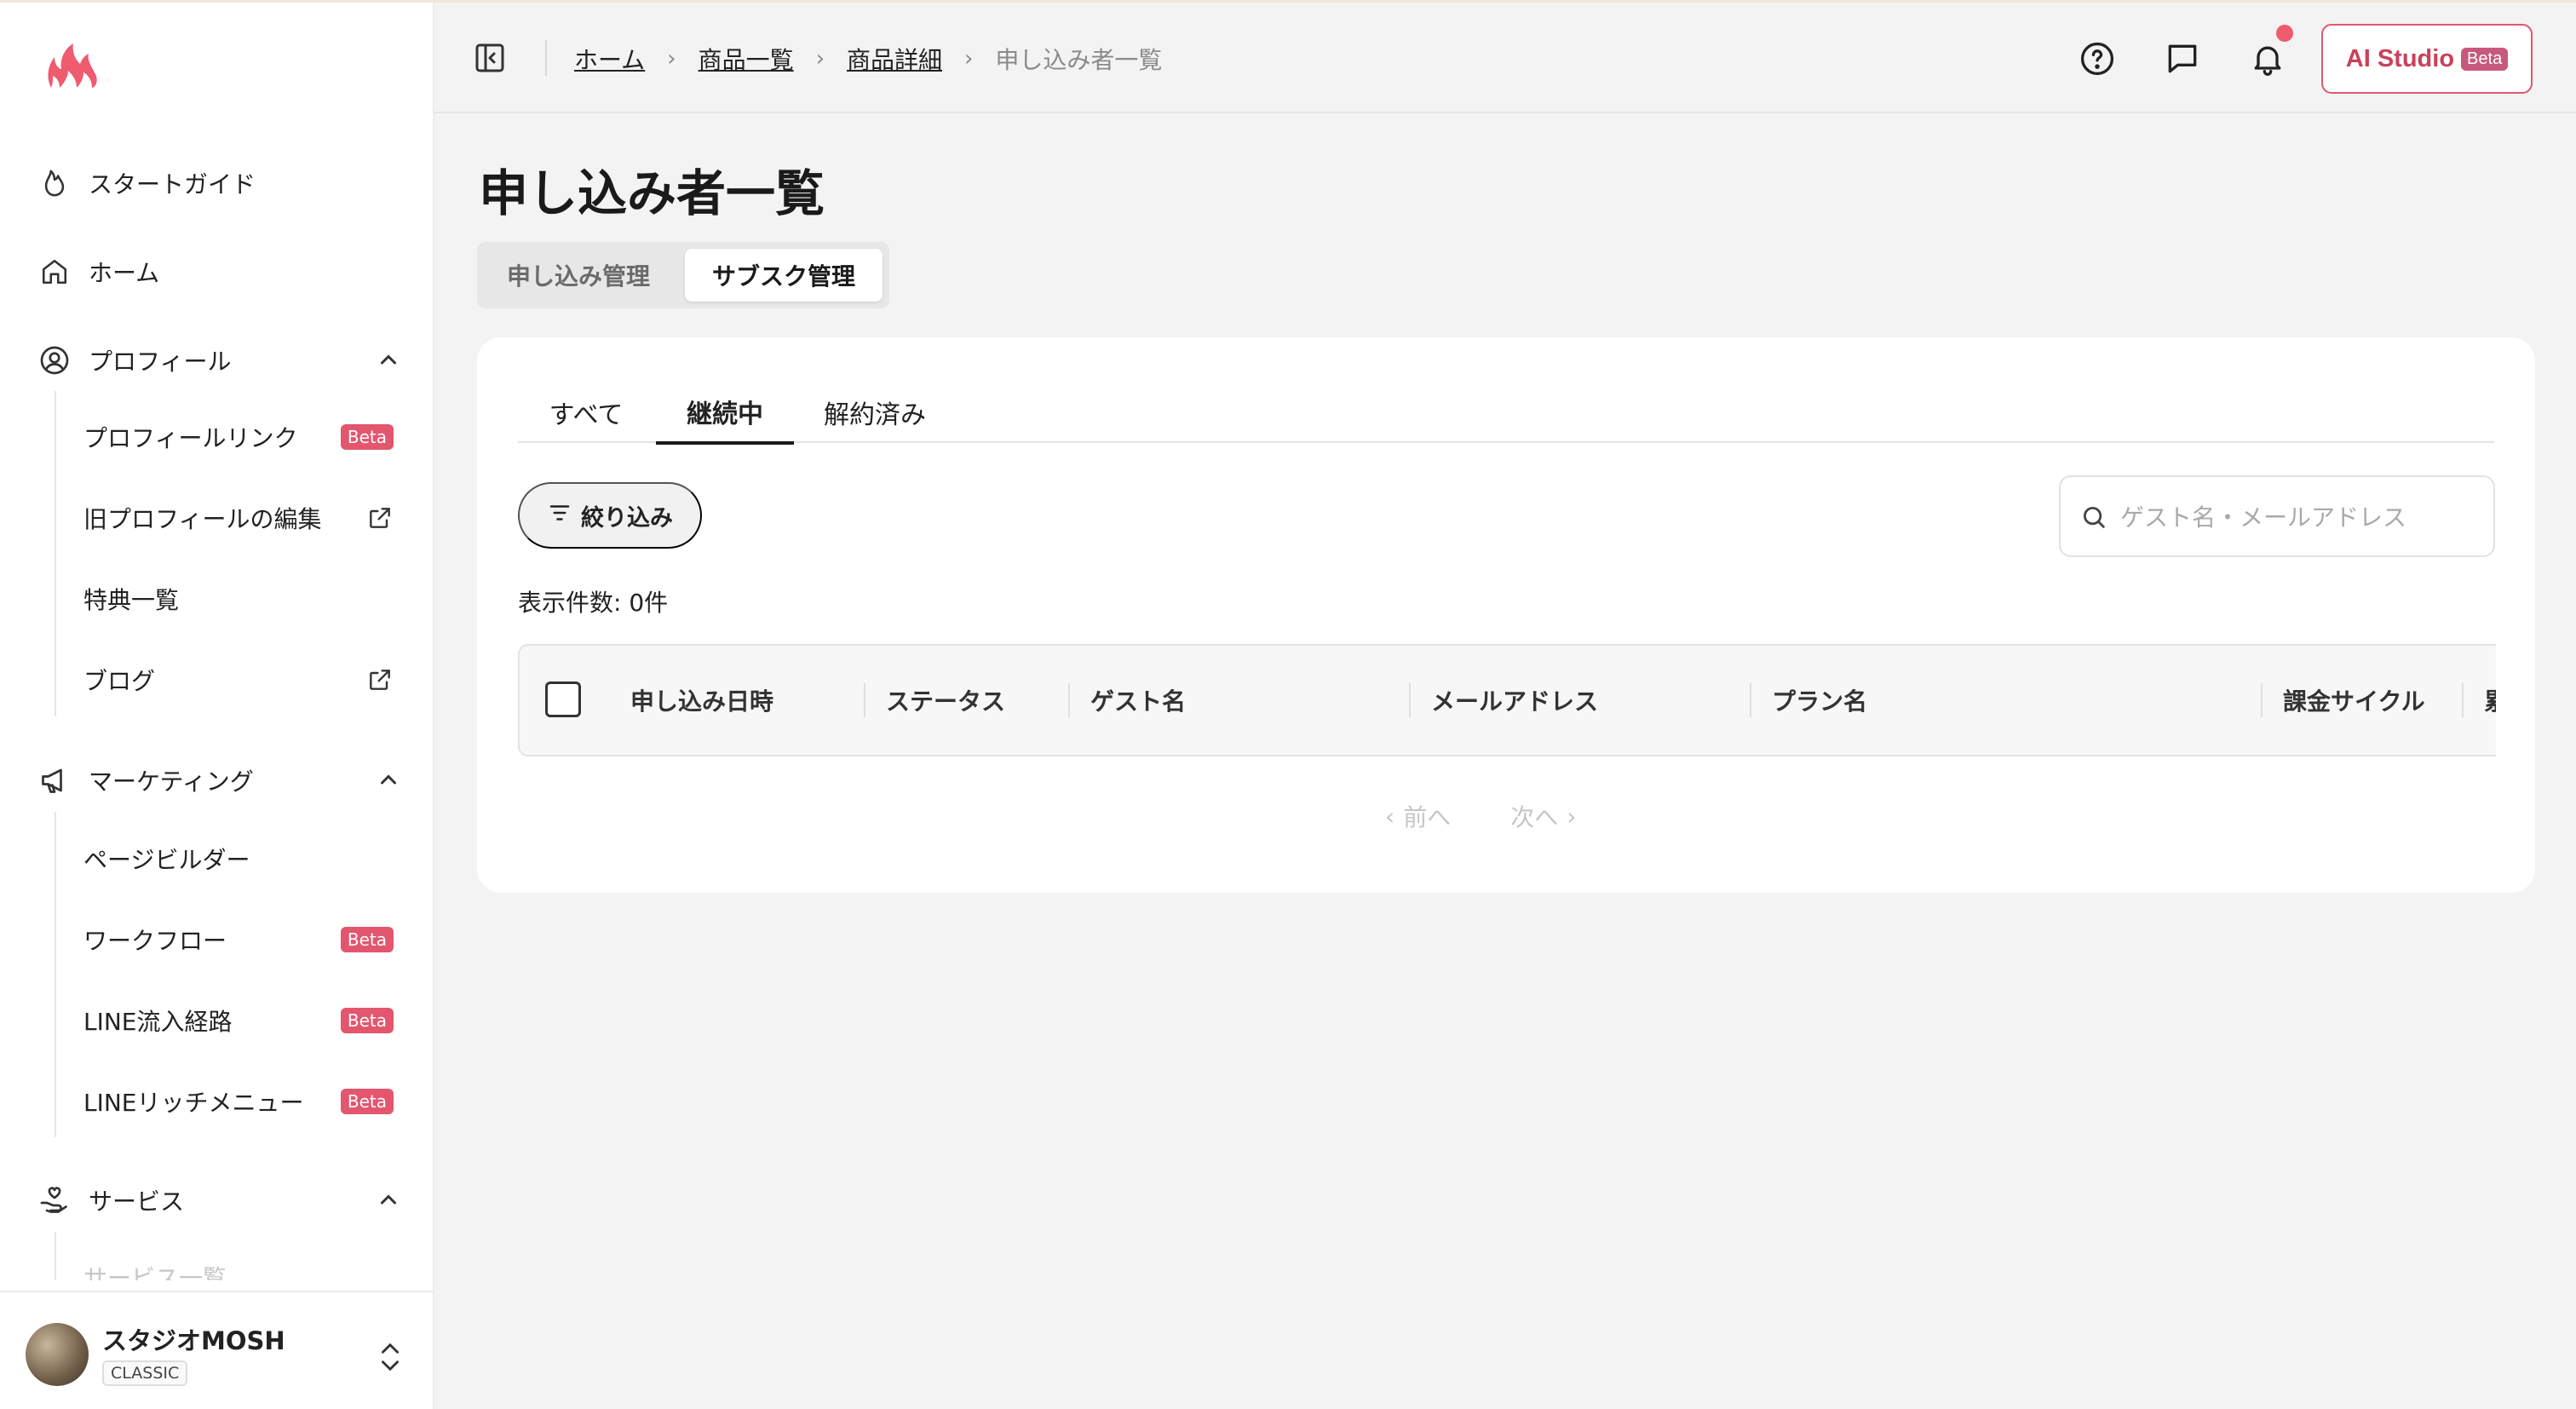  Describe the element at coordinates (221, 1200) in the screenshot. I see `sidebar-item-service: サービス` at that location.